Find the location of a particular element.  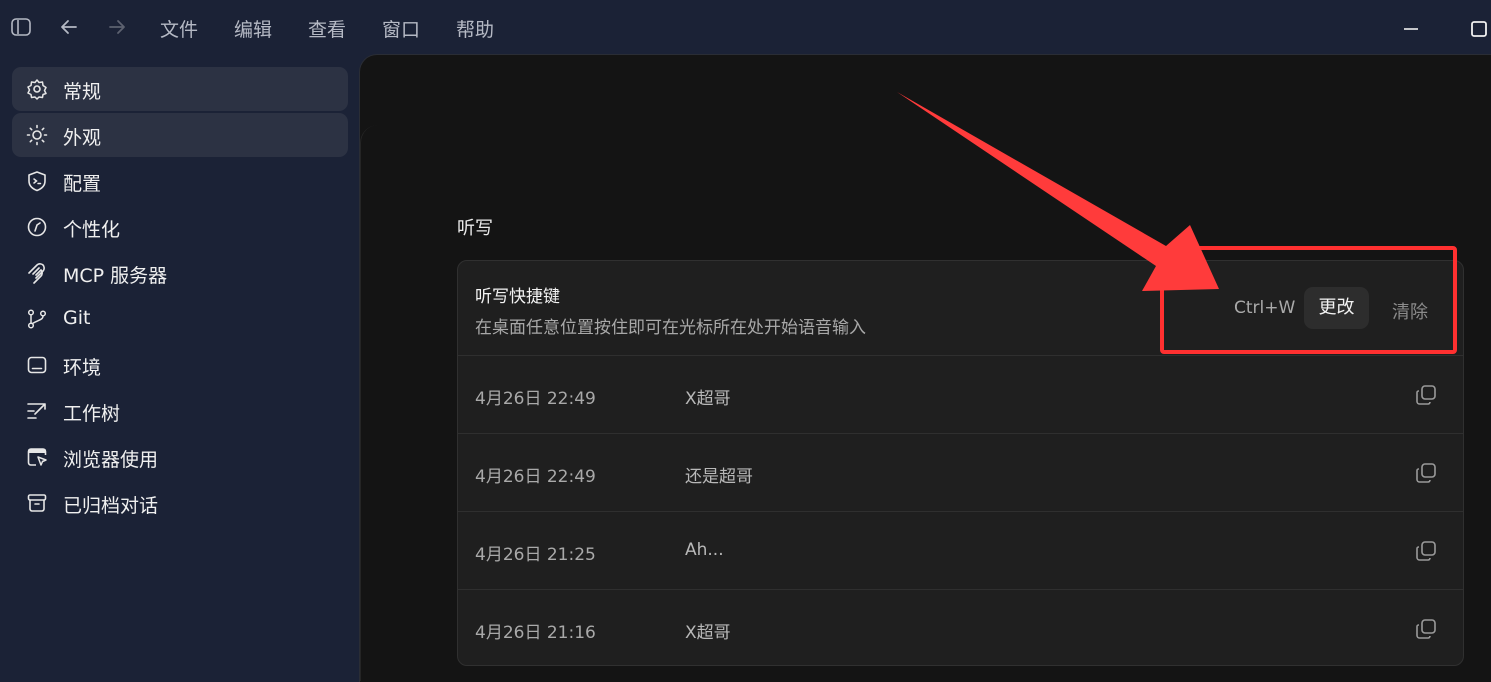

sidebar-item-worktree: 工作树 is located at coordinates (180, 411).